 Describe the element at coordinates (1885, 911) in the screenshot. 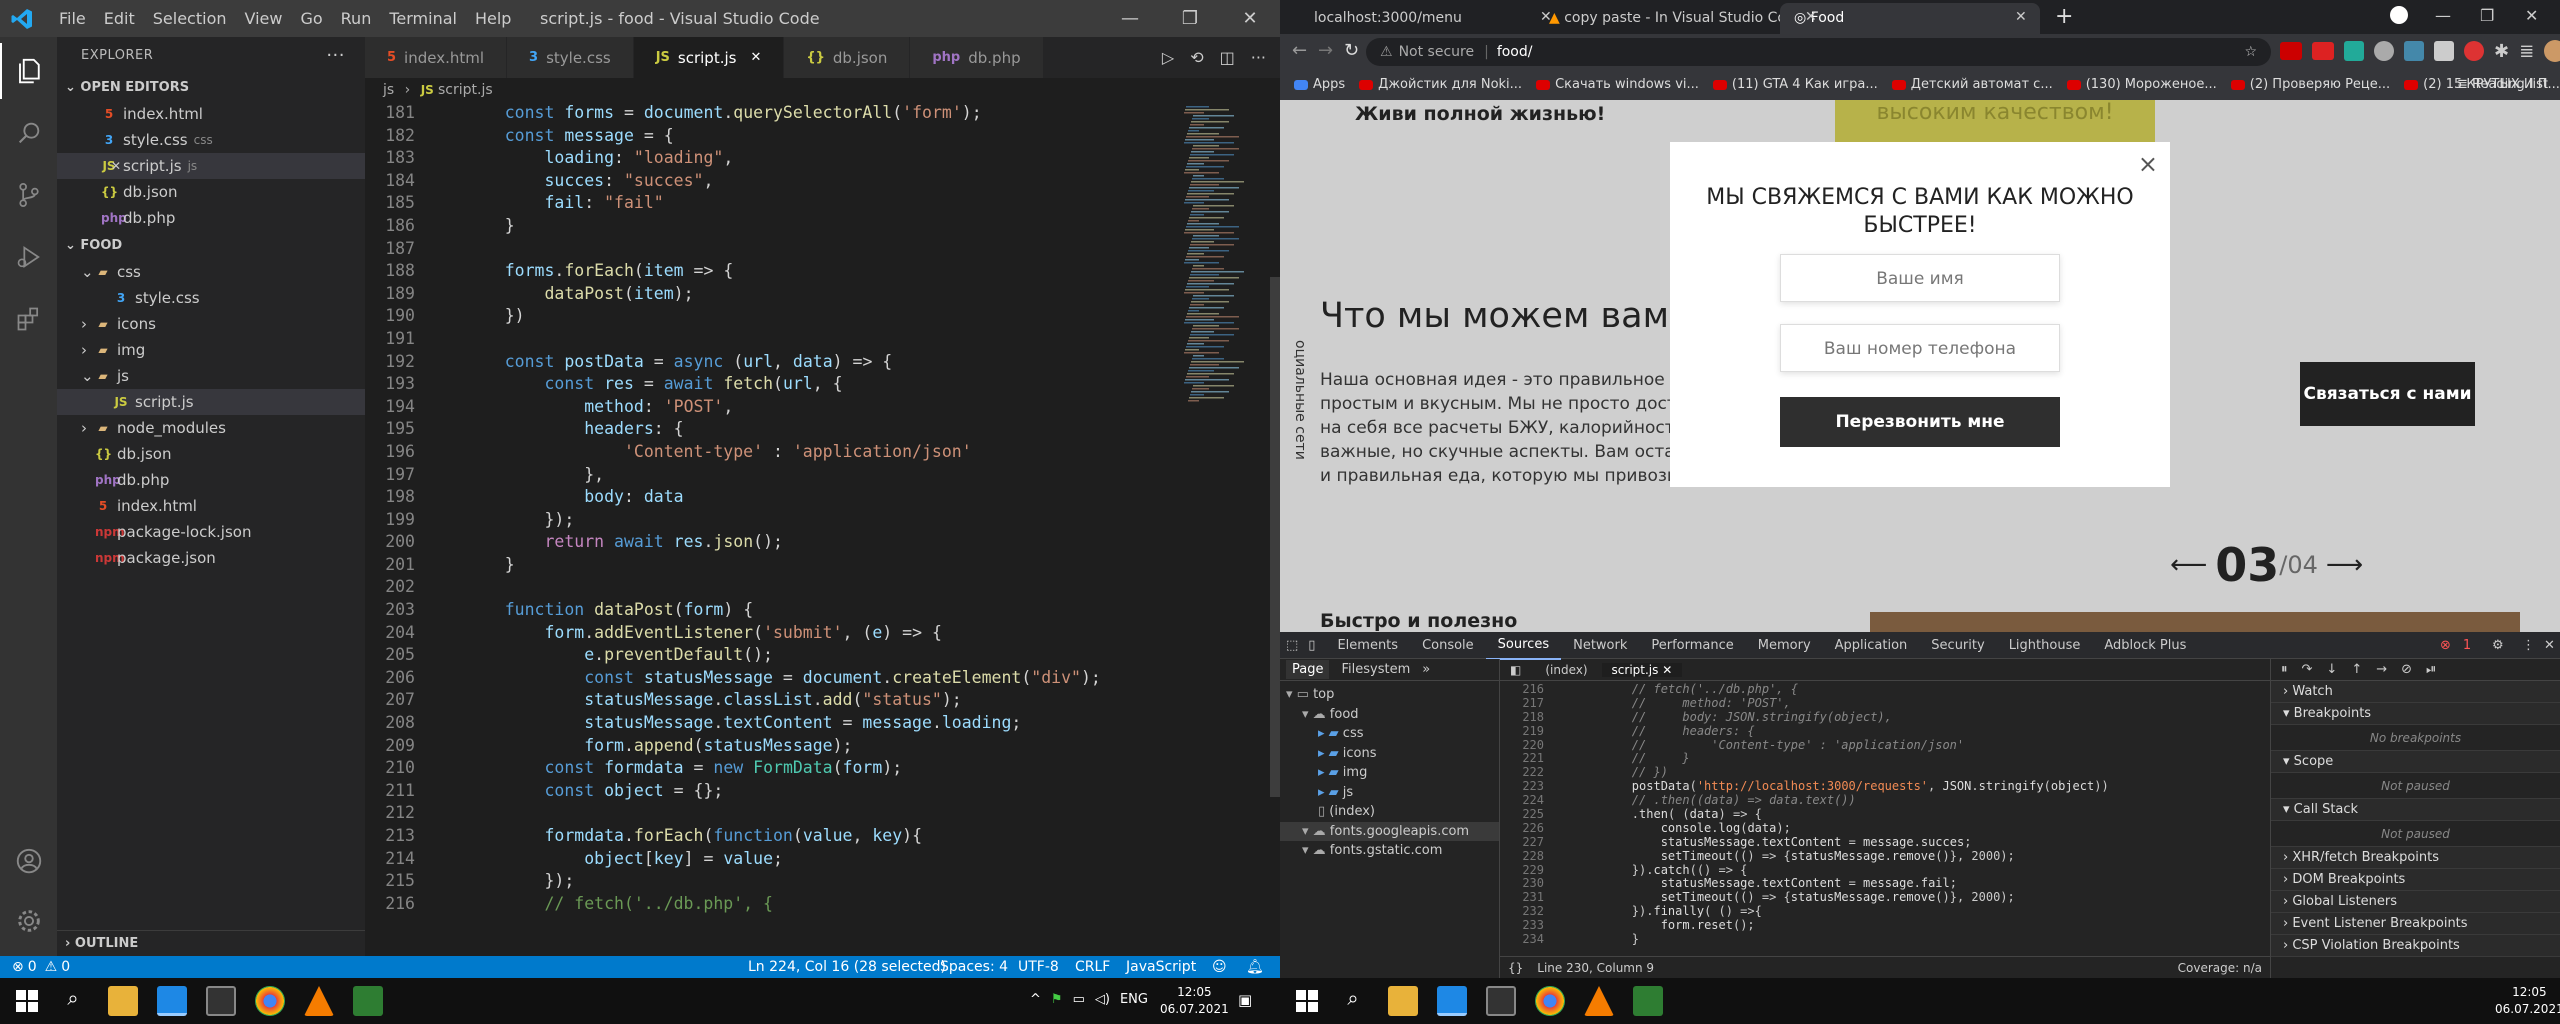

I see `source-line: 232 }).finally( () =>{` at that location.